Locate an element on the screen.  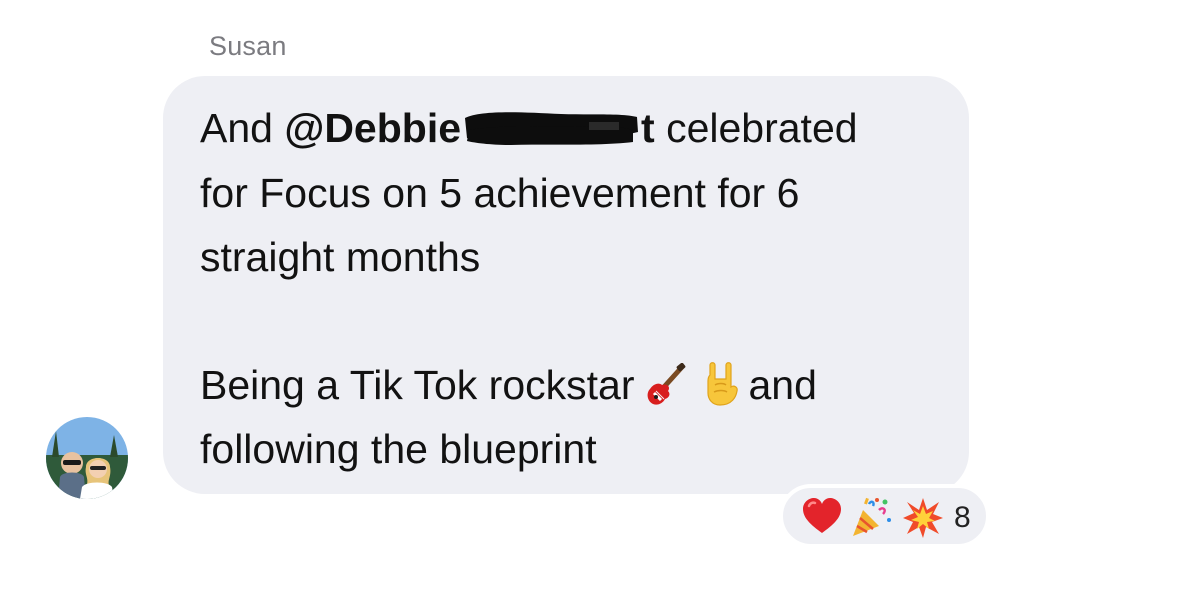
message-line-5: following the blueprint is located at coordinates (398, 449).